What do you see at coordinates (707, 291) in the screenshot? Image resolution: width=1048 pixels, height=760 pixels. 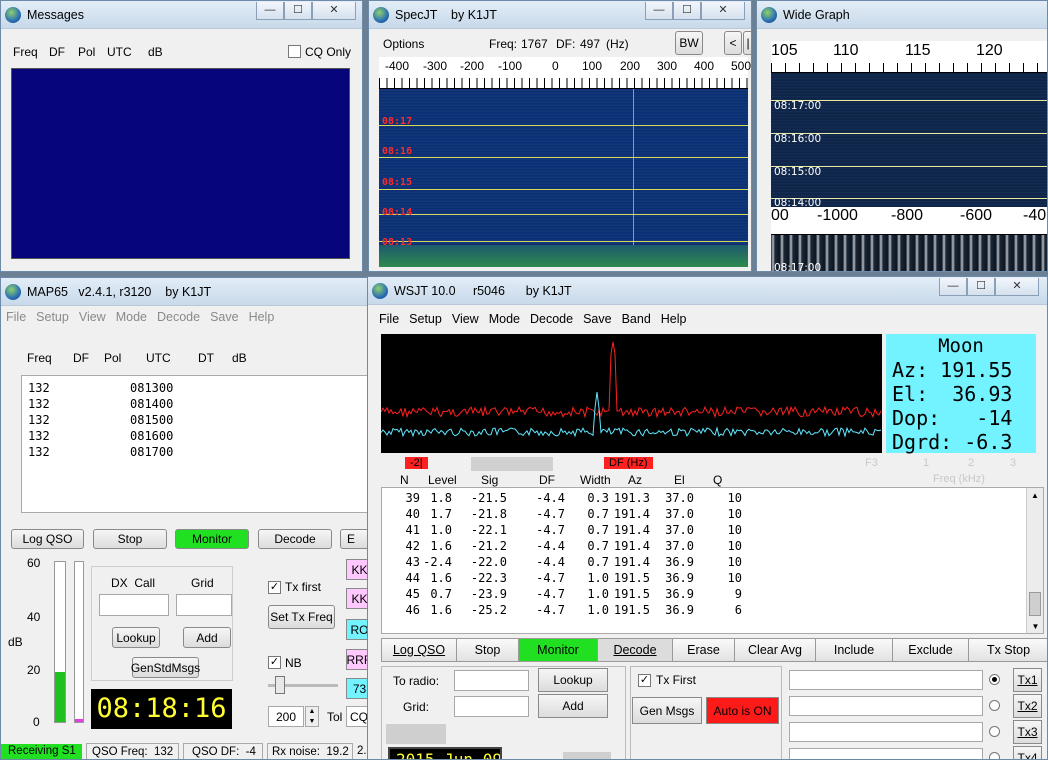 I see `wsjt-titlebar: WSJT 10.0 r5046 by K1JT — ☐ ✕` at bounding box center [707, 291].